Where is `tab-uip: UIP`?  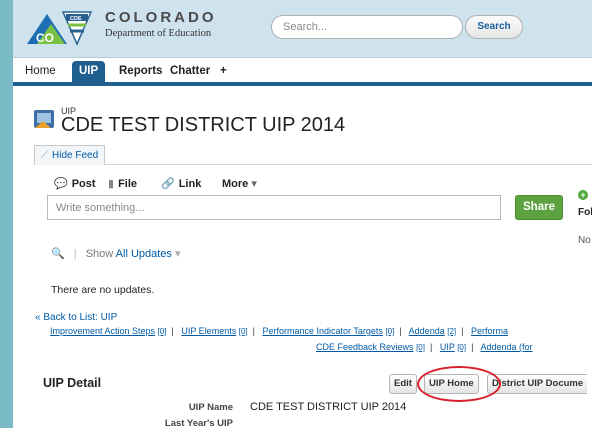
tab-uip: UIP is located at coordinates (89, 71).